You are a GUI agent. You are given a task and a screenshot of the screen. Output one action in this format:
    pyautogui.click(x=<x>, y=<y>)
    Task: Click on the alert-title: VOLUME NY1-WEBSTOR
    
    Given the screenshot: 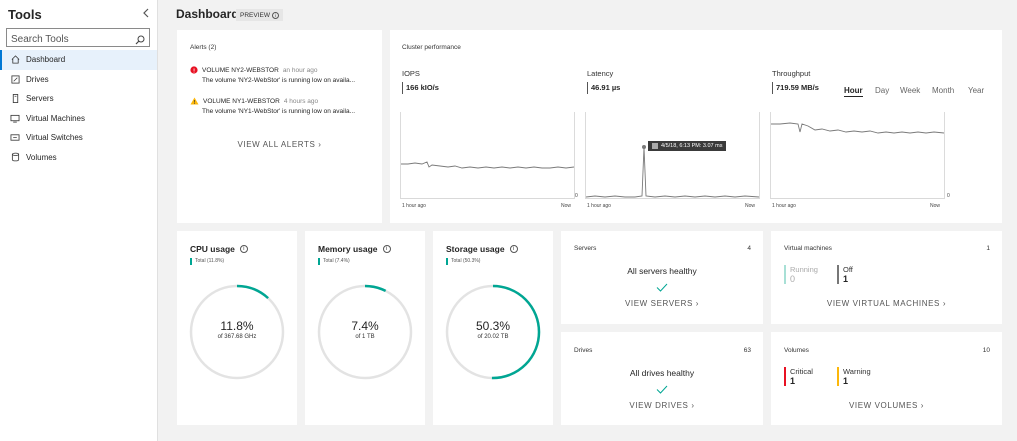 What is the action you would take?
    pyautogui.click(x=241, y=101)
    